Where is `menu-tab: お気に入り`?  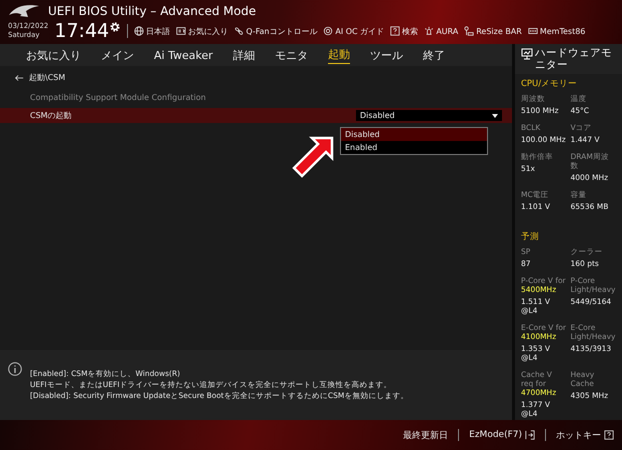 menu-tab: お気に入り is located at coordinates (53, 55).